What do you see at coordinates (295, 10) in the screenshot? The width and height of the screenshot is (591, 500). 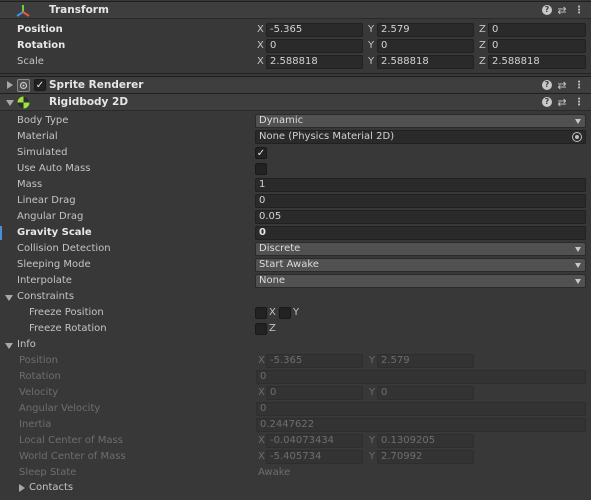 I see `transform-header: Transform ? ⇄ ⋮` at bounding box center [295, 10].